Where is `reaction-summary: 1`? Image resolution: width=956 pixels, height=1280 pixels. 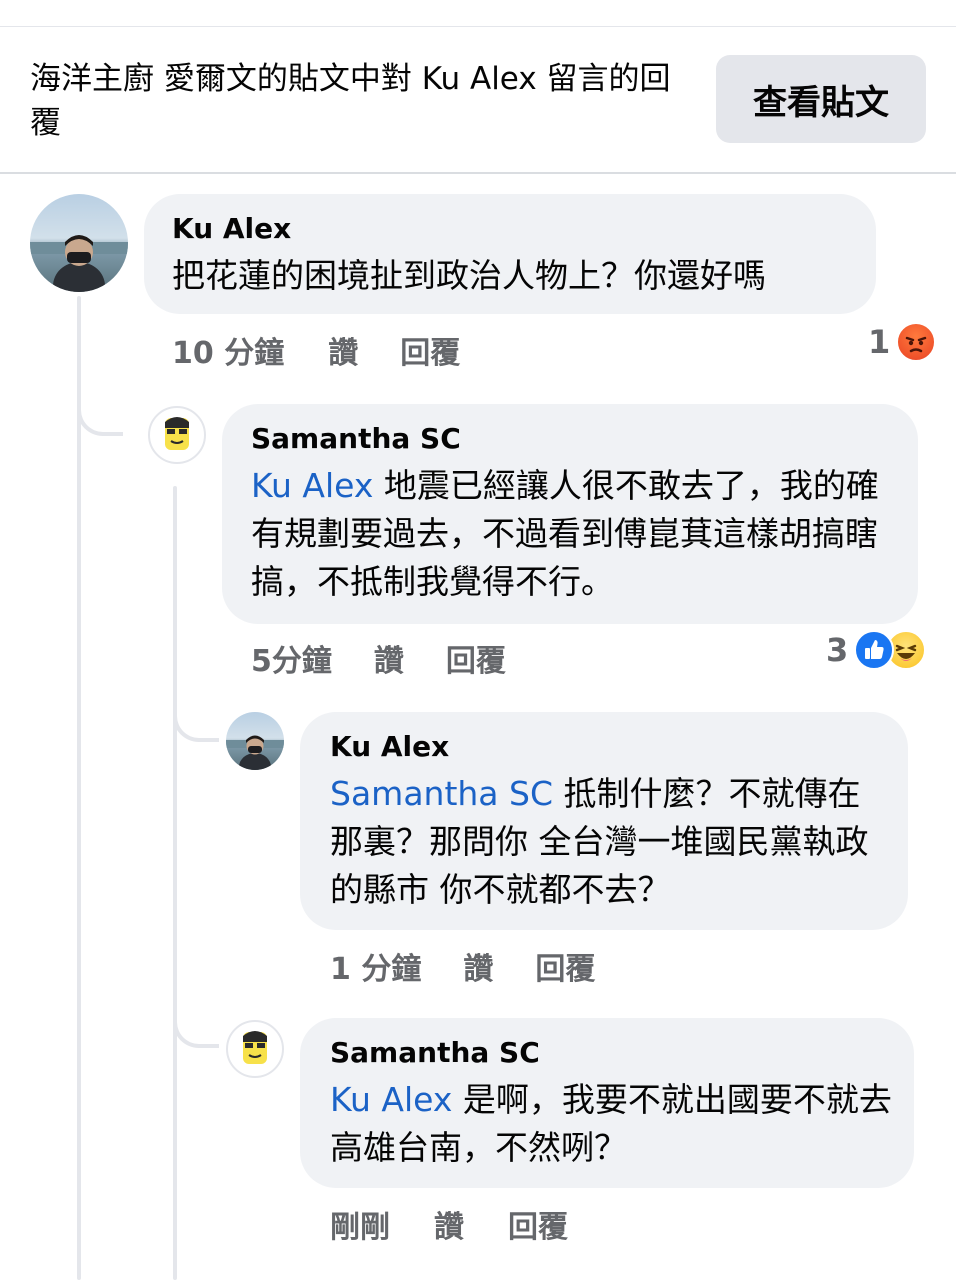
reaction-summary: 1 is located at coordinates (902, 342).